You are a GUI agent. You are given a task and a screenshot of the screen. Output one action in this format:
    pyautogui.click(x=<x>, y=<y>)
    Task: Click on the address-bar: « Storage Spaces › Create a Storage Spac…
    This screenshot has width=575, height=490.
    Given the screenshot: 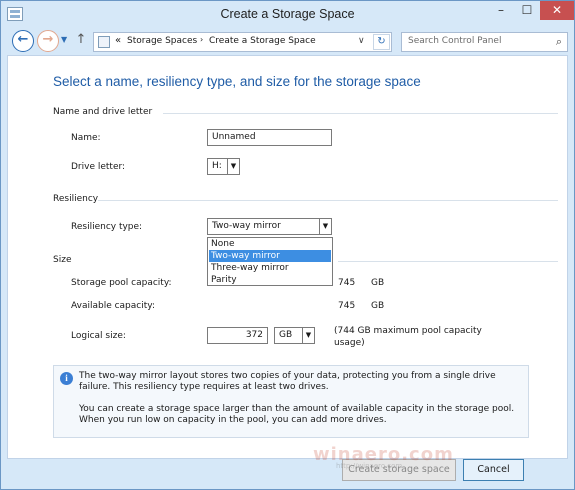 What is the action you would take?
    pyautogui.click(x=242, y=42)
    